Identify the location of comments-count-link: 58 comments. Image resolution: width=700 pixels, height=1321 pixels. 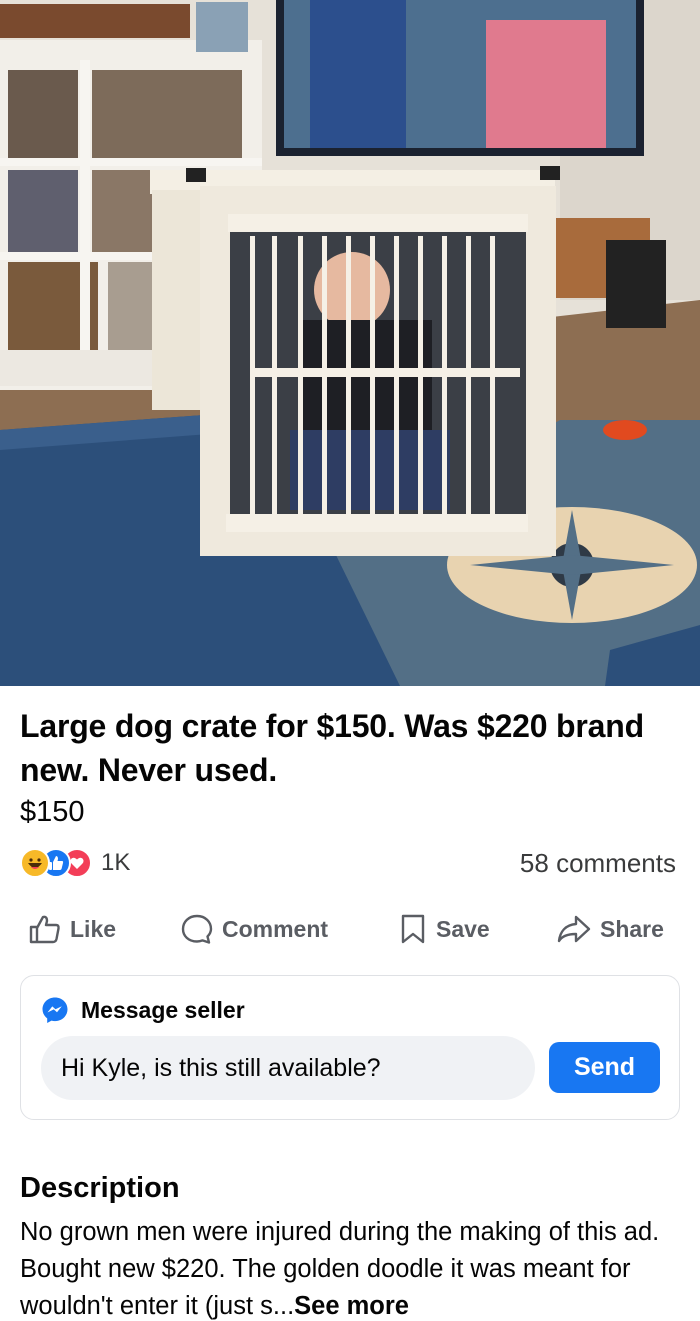
(598, 863).